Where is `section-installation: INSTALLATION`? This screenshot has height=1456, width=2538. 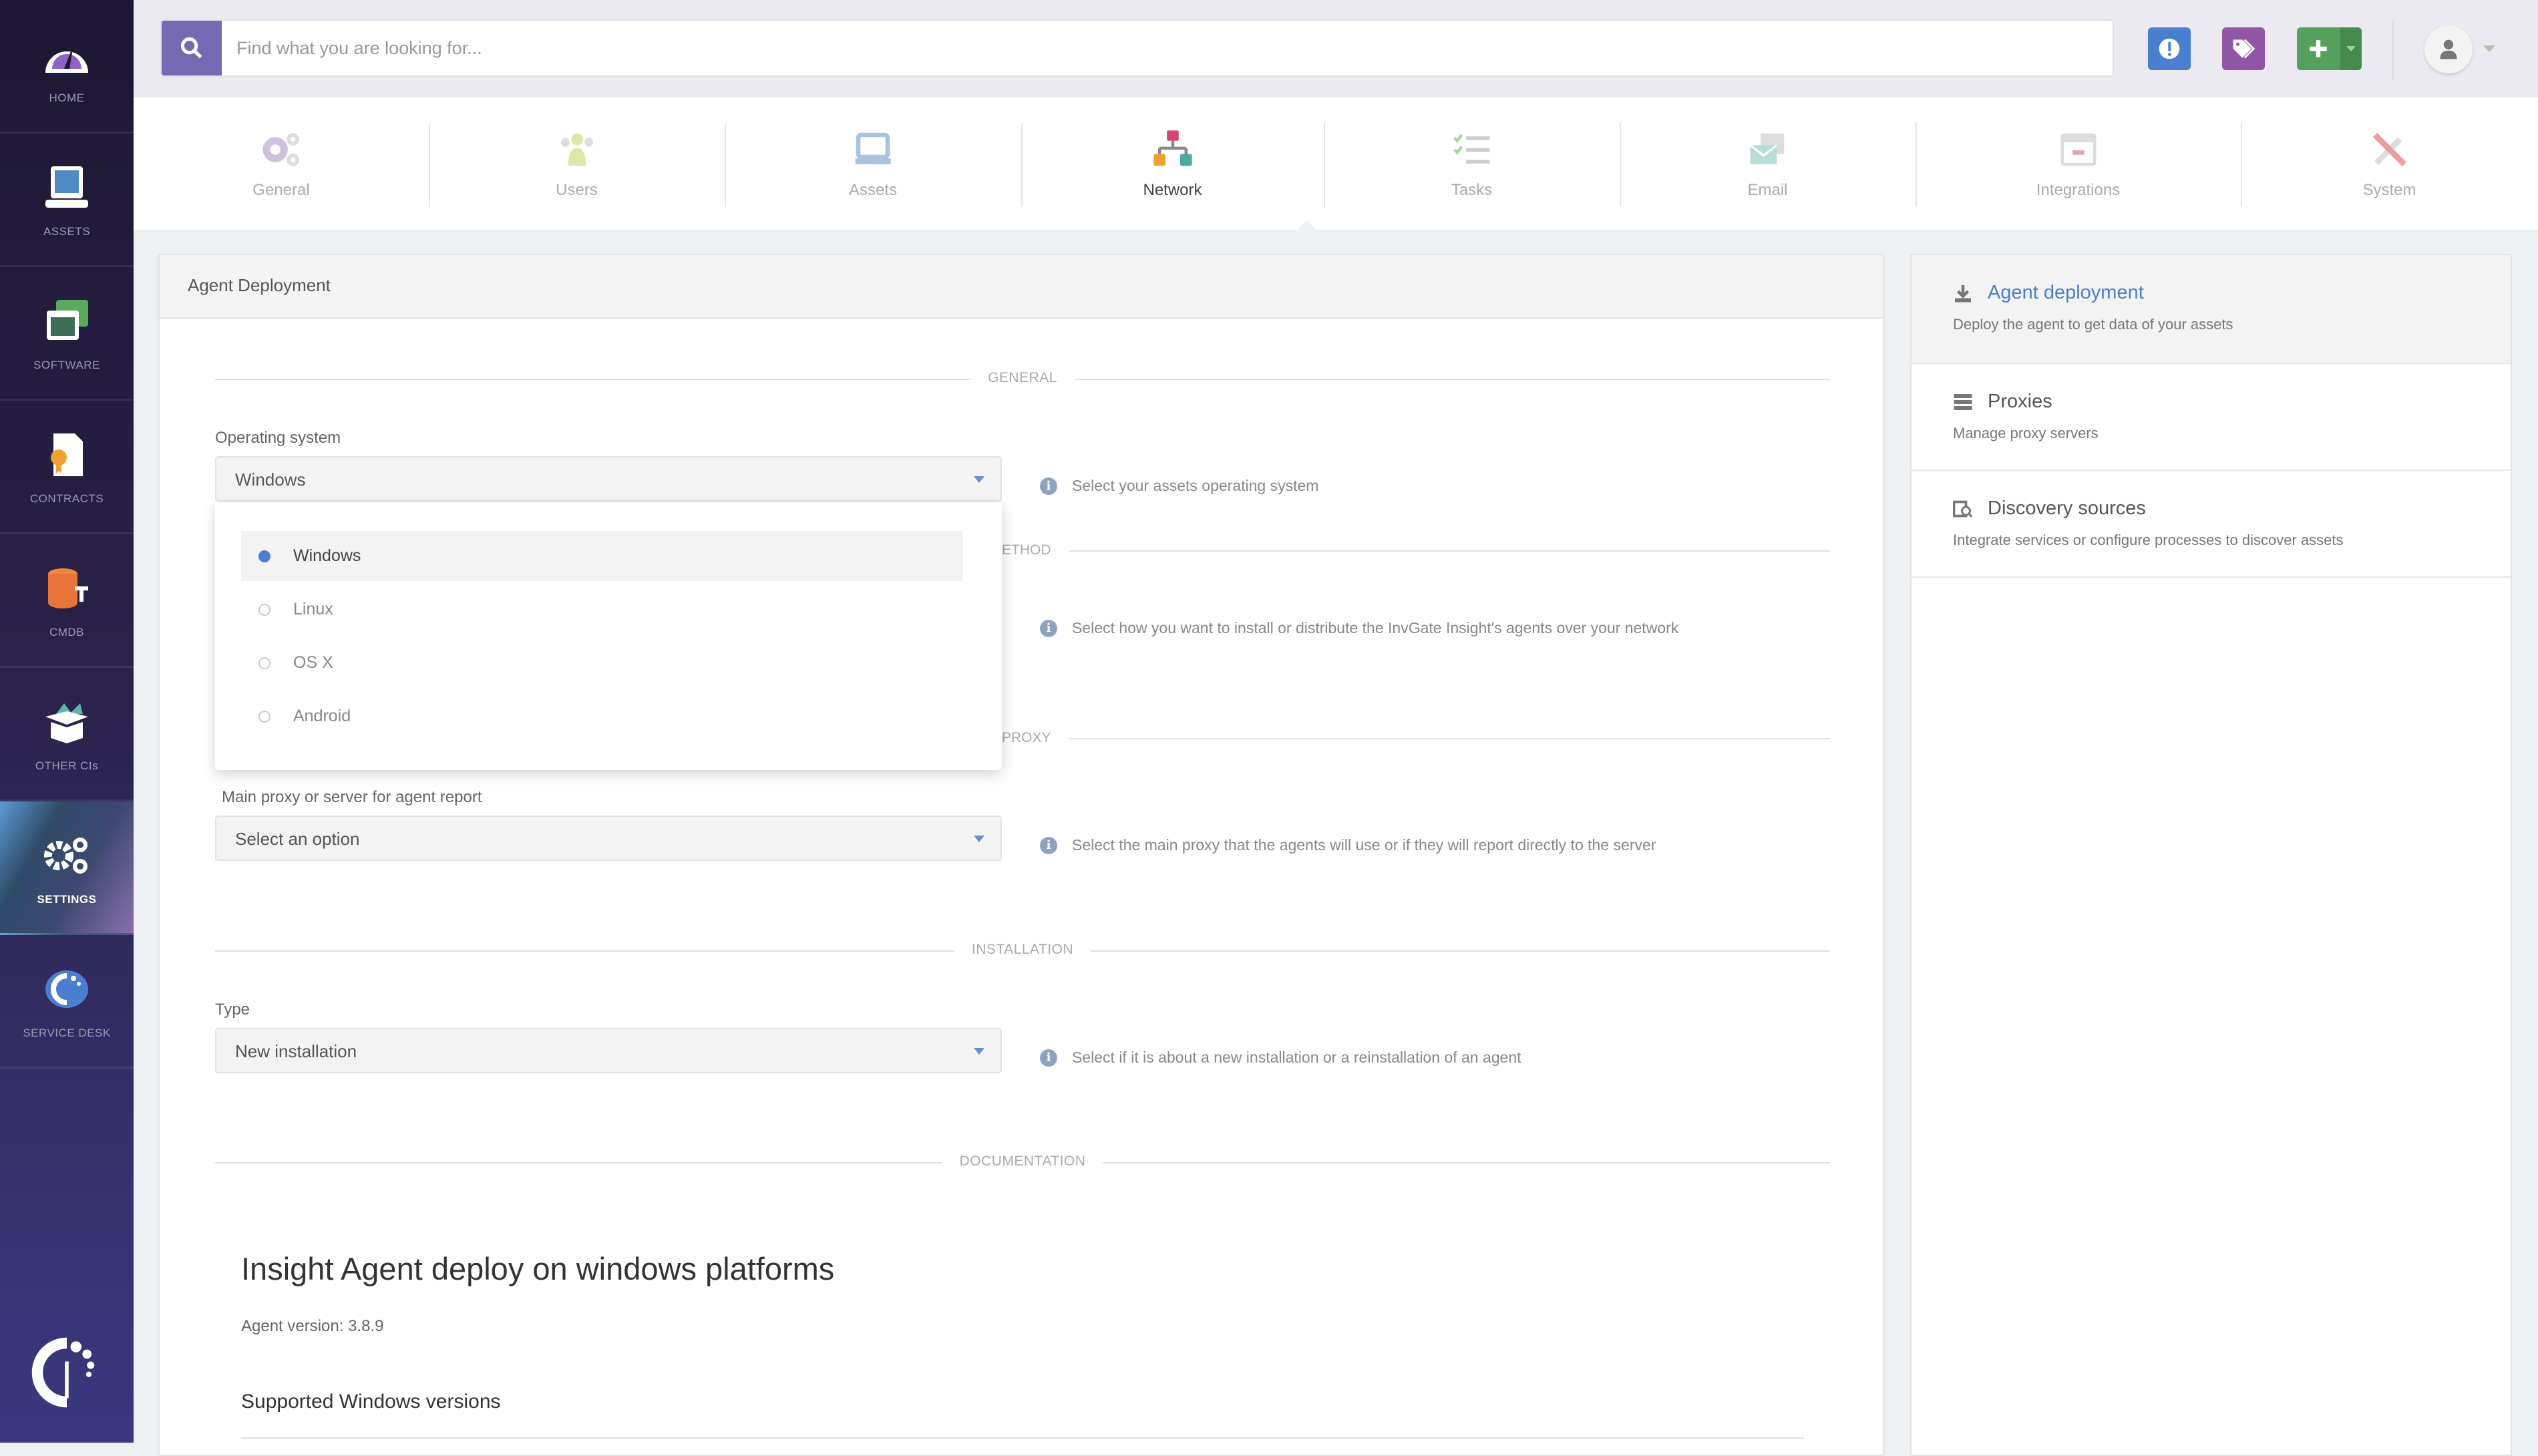 section-installation: INSTALLATION is located at coordinates (1022, 950).